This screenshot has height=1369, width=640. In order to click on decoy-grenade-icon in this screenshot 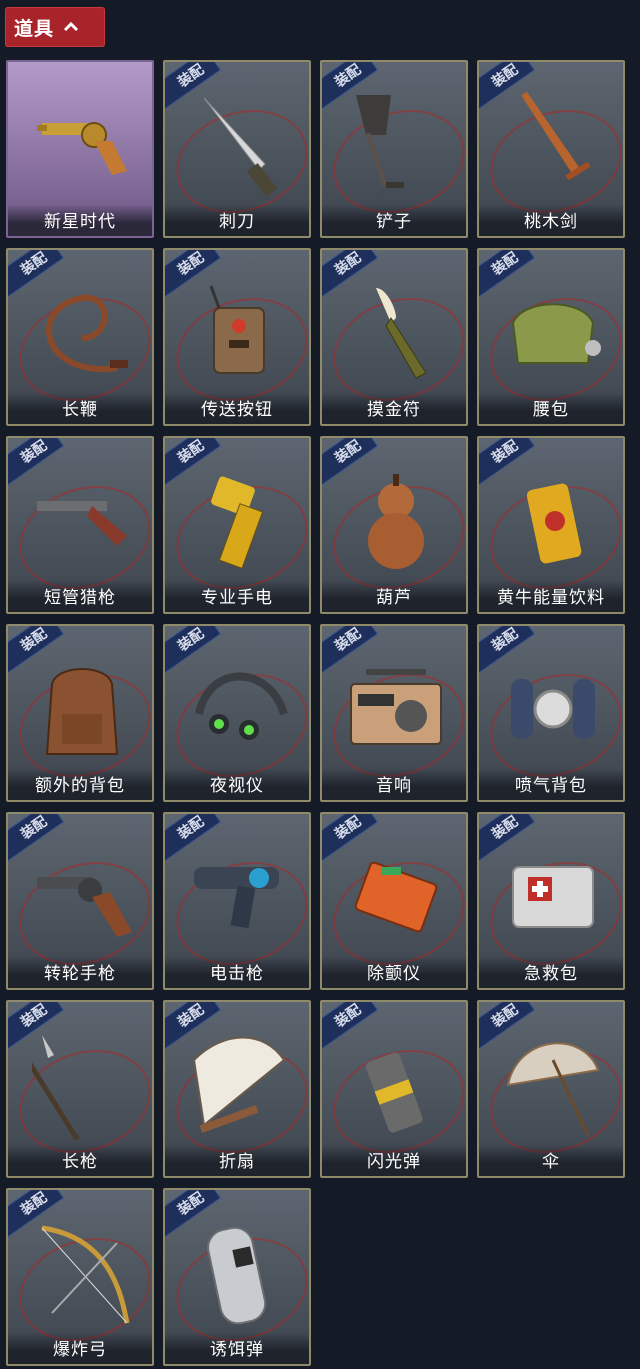, I will do `click(239, 1273)`.